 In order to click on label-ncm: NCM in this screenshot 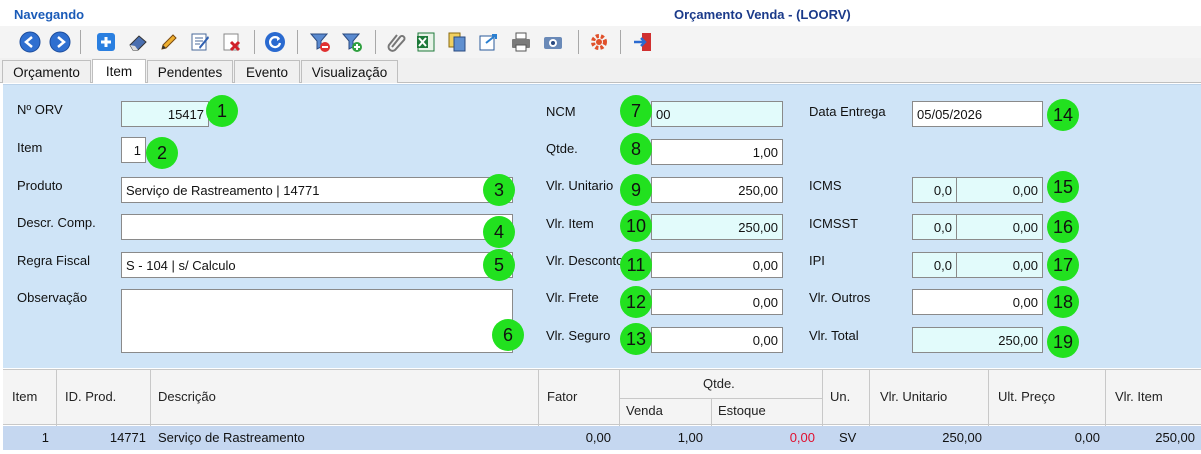, I will do `click(561, 111)`.